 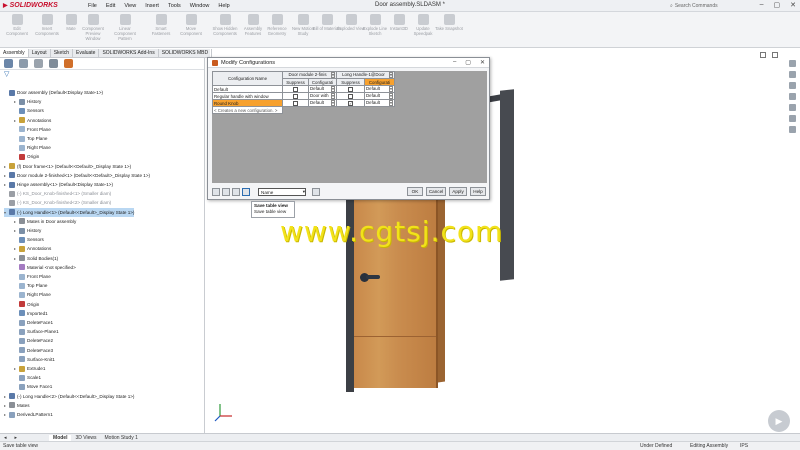 What do you see at coordinates (174, 6) in the screenshot?
I see `menu-tools: Tools` at bounding box center [174, 6].